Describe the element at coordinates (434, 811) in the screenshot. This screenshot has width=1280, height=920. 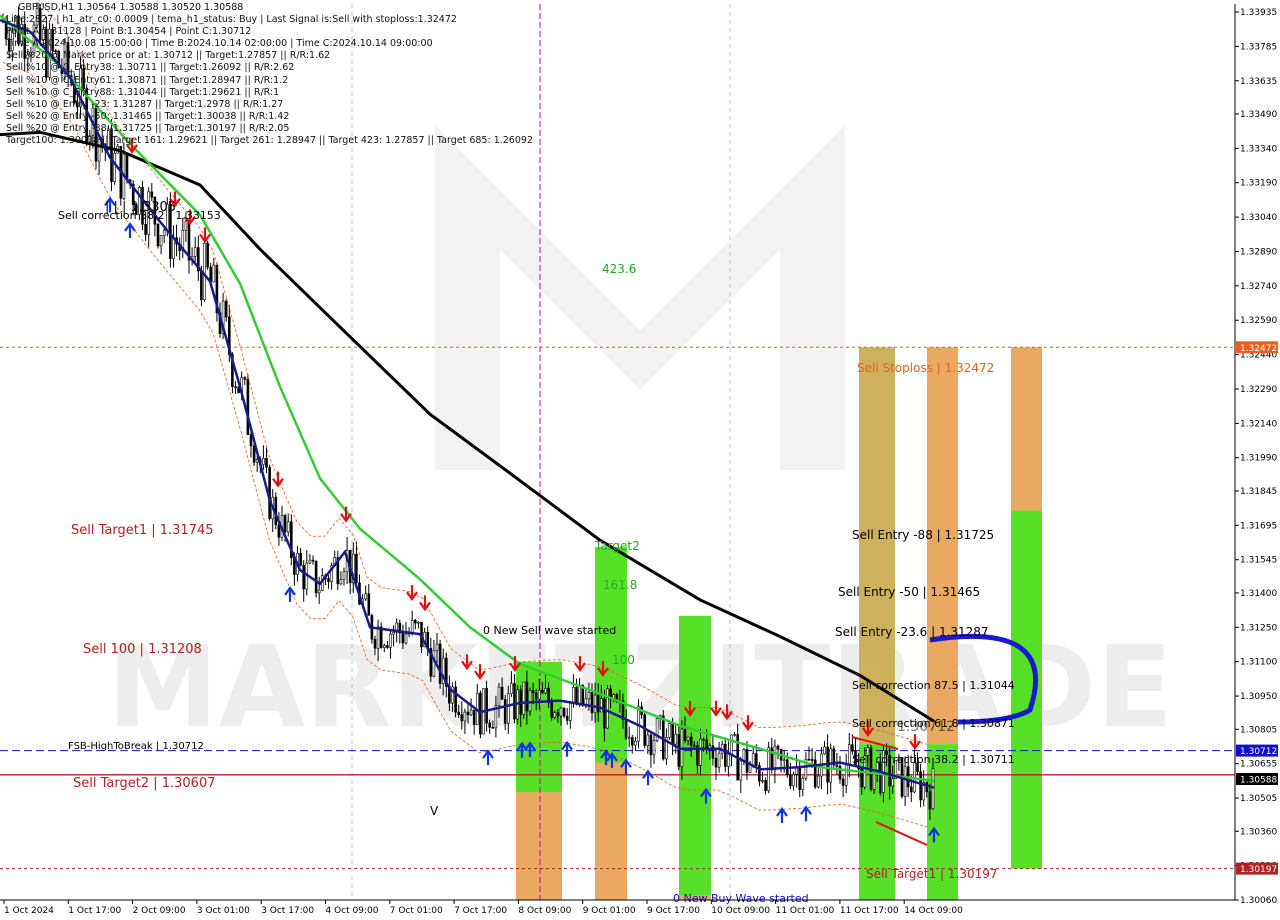
I see `label-v-mark: V` at that location.